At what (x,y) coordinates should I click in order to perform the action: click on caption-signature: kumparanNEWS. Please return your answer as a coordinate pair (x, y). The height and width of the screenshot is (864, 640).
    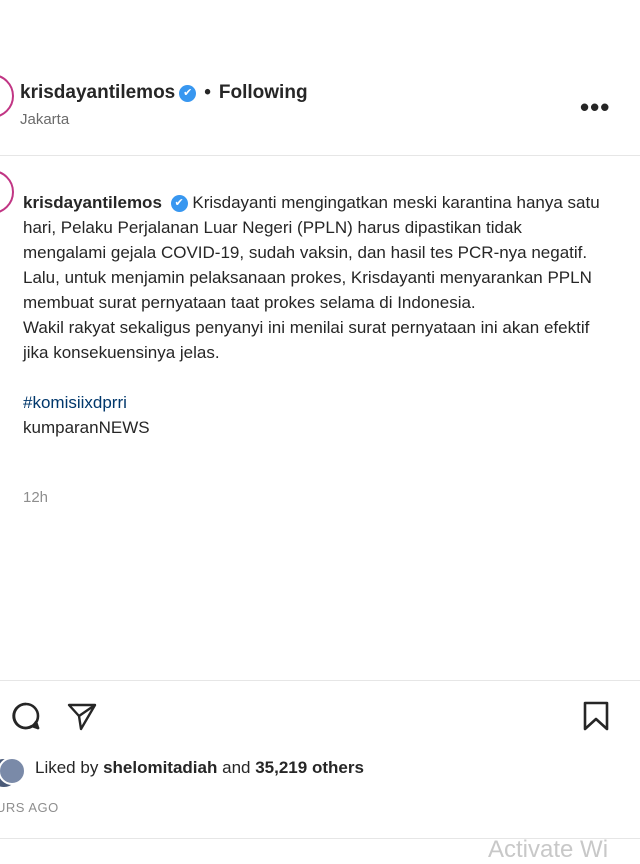
    Looking at the image, I should click on (86, 427).